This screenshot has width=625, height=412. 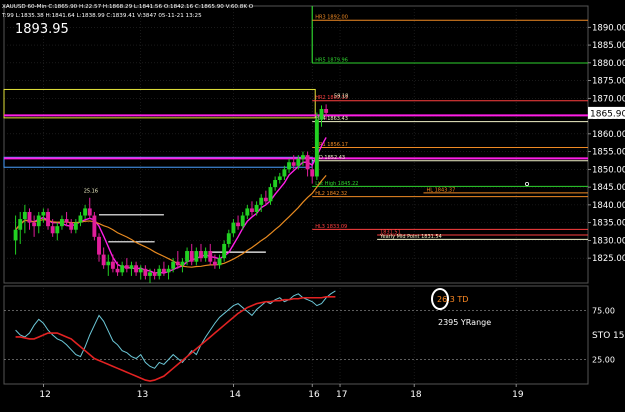 I want to click on pivot-level-label: Yearly Mid Point 1831.54, so click(x=410, y=237).